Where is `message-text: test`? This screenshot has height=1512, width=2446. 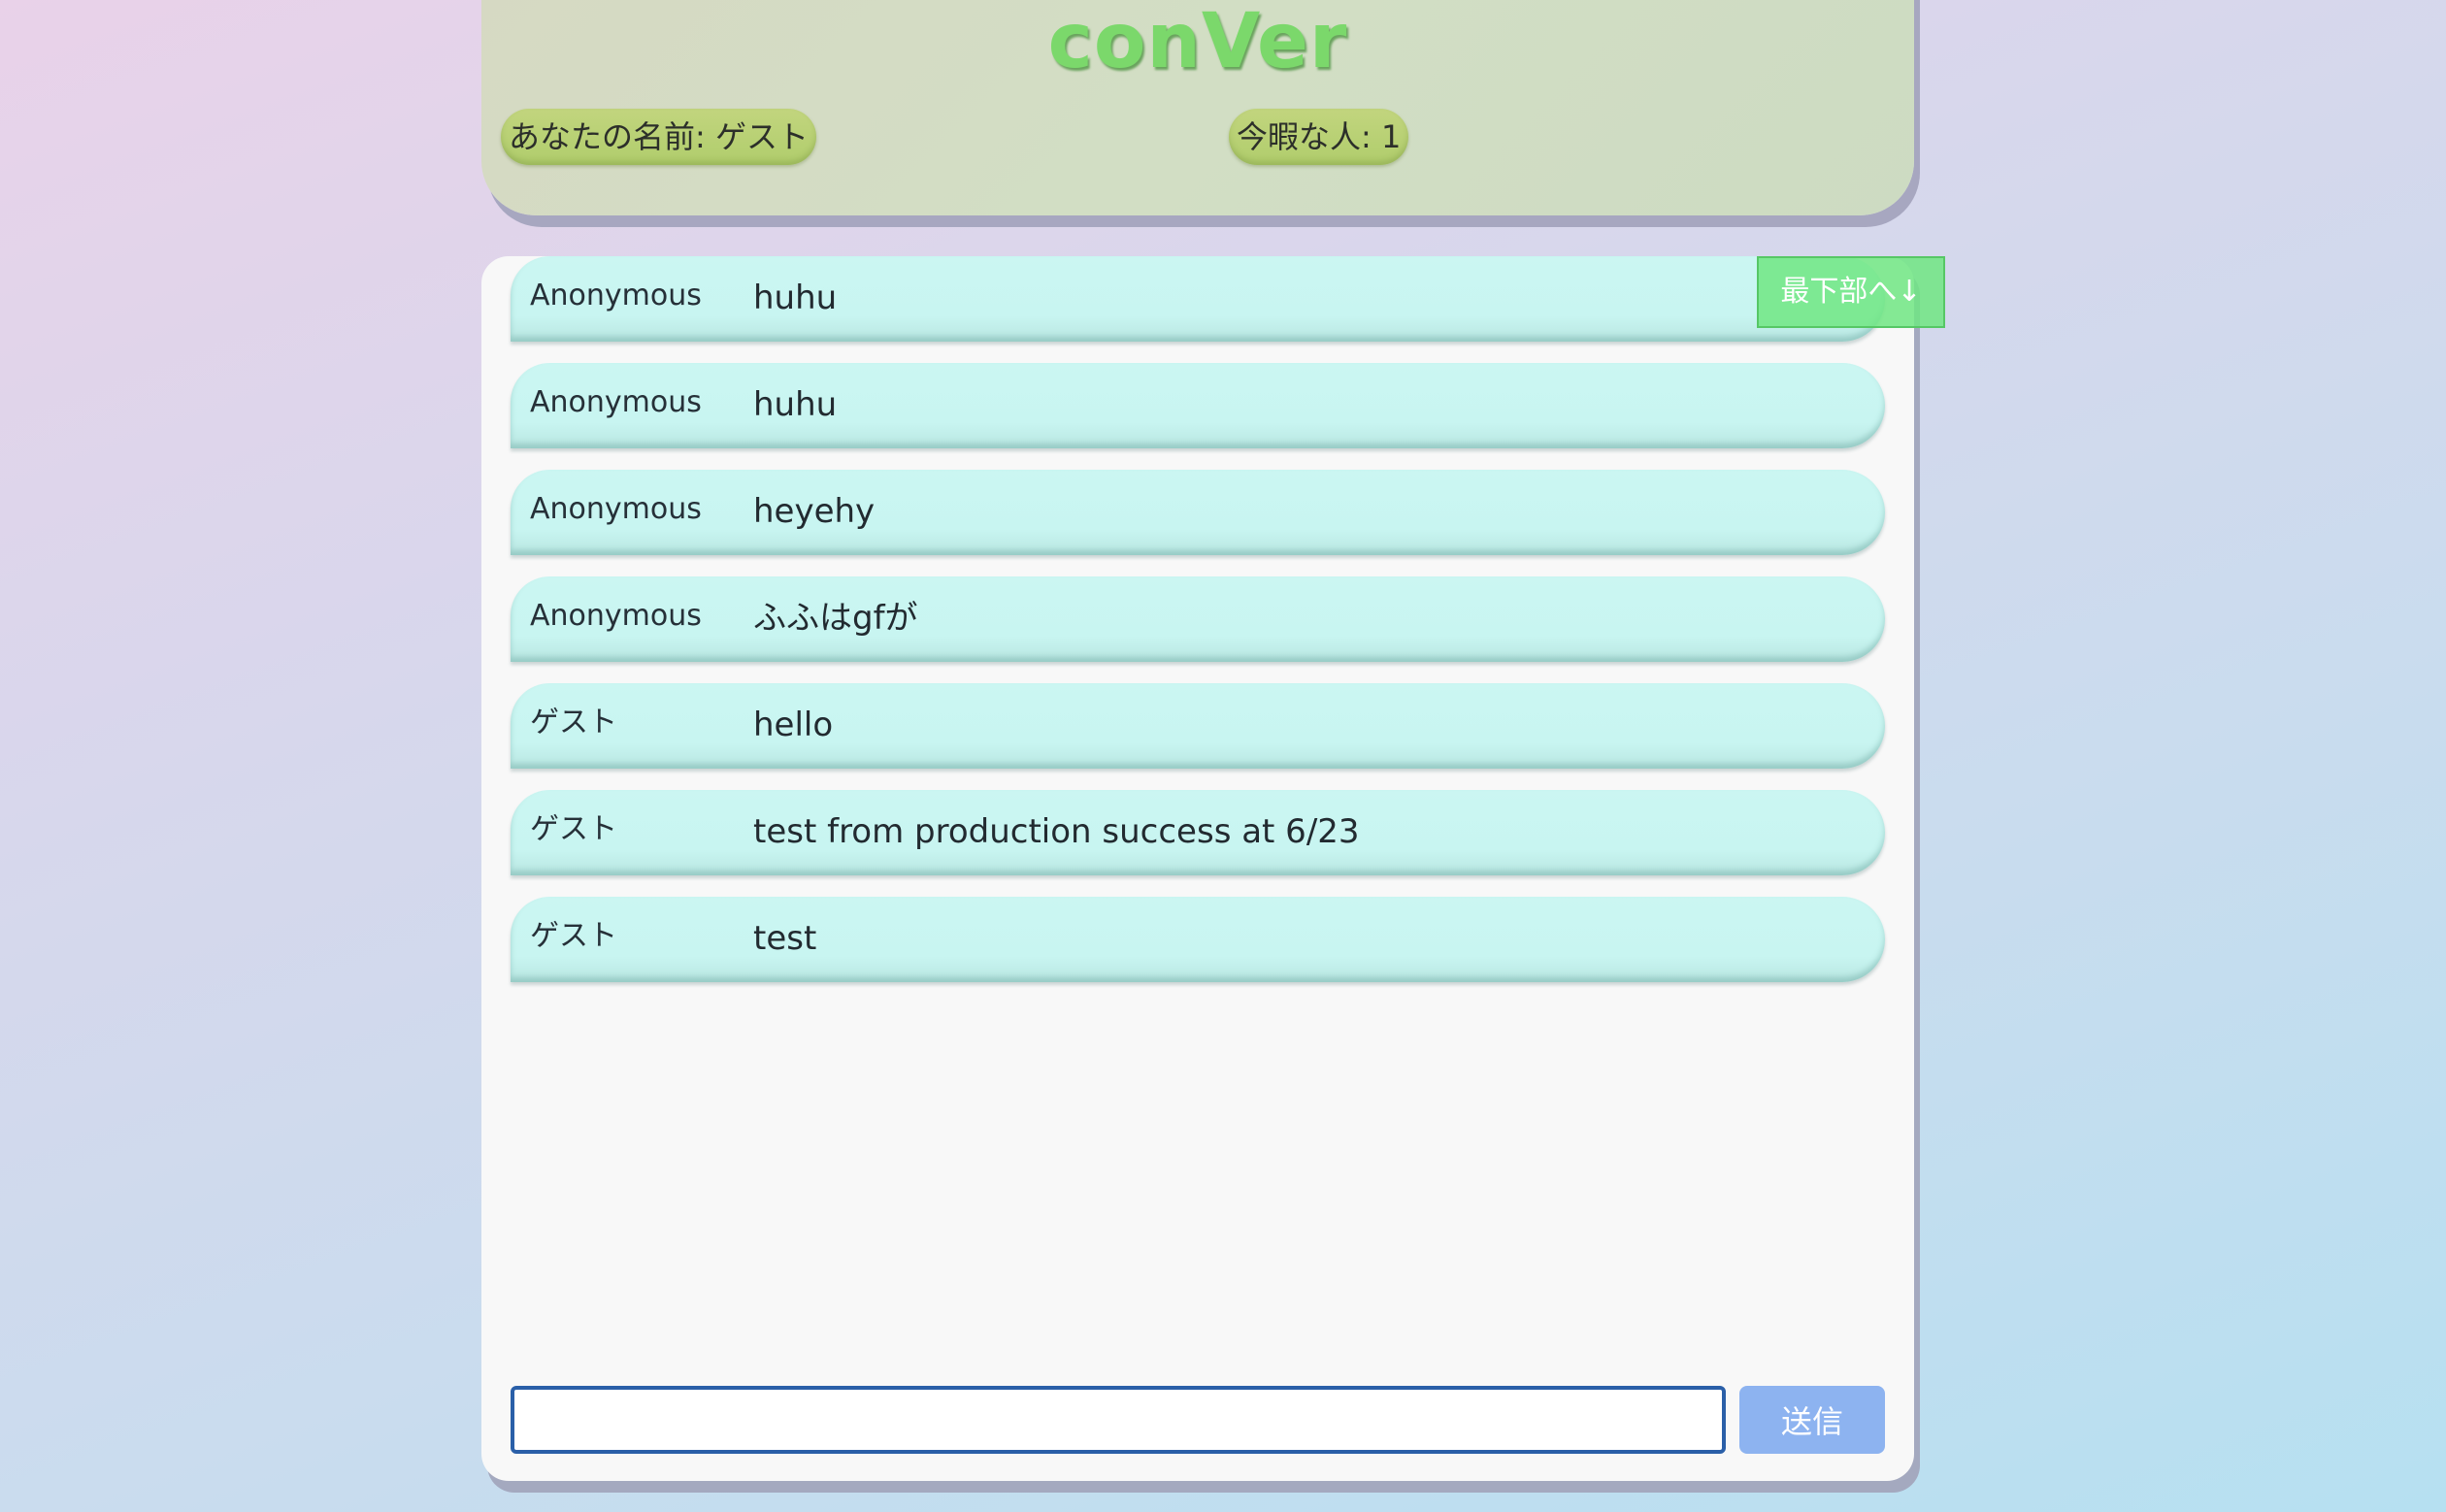 message-text: test is located at coordinates (785, 938).